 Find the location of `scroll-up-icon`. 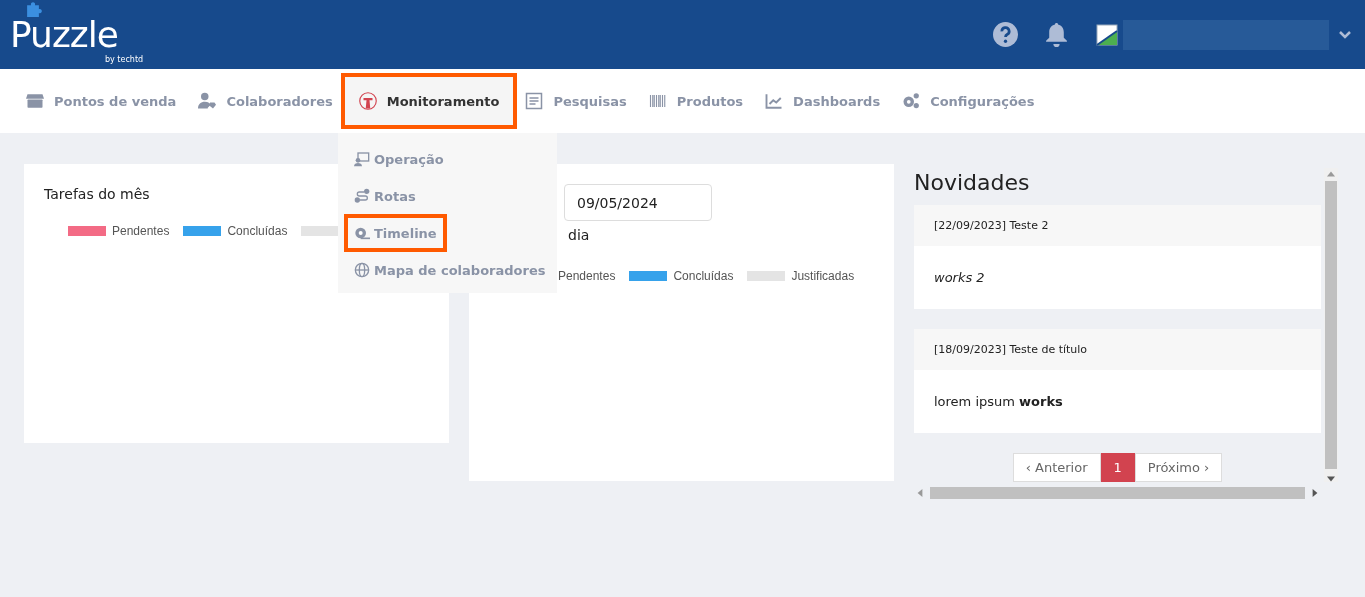

scroll-up-icon is located at coordinates (1331, 174).